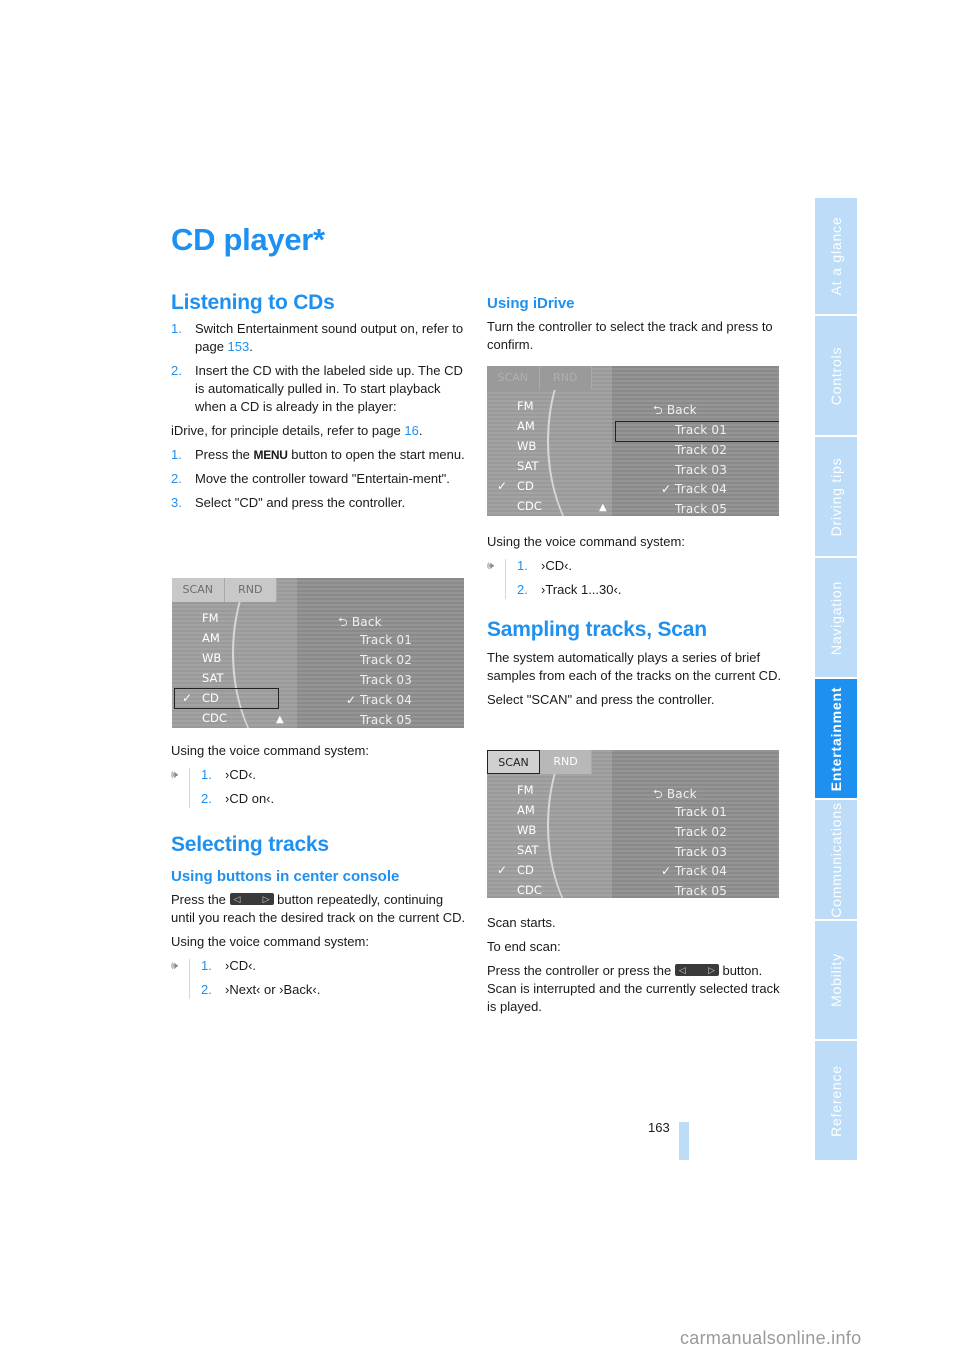 The width and height of the screenshot is (960, 1358). What do you see at coordinates (836, 738) in the screenshot?
I see `sidebar-tab-entertainment: Entertainment` at bounding box center [836, 738].